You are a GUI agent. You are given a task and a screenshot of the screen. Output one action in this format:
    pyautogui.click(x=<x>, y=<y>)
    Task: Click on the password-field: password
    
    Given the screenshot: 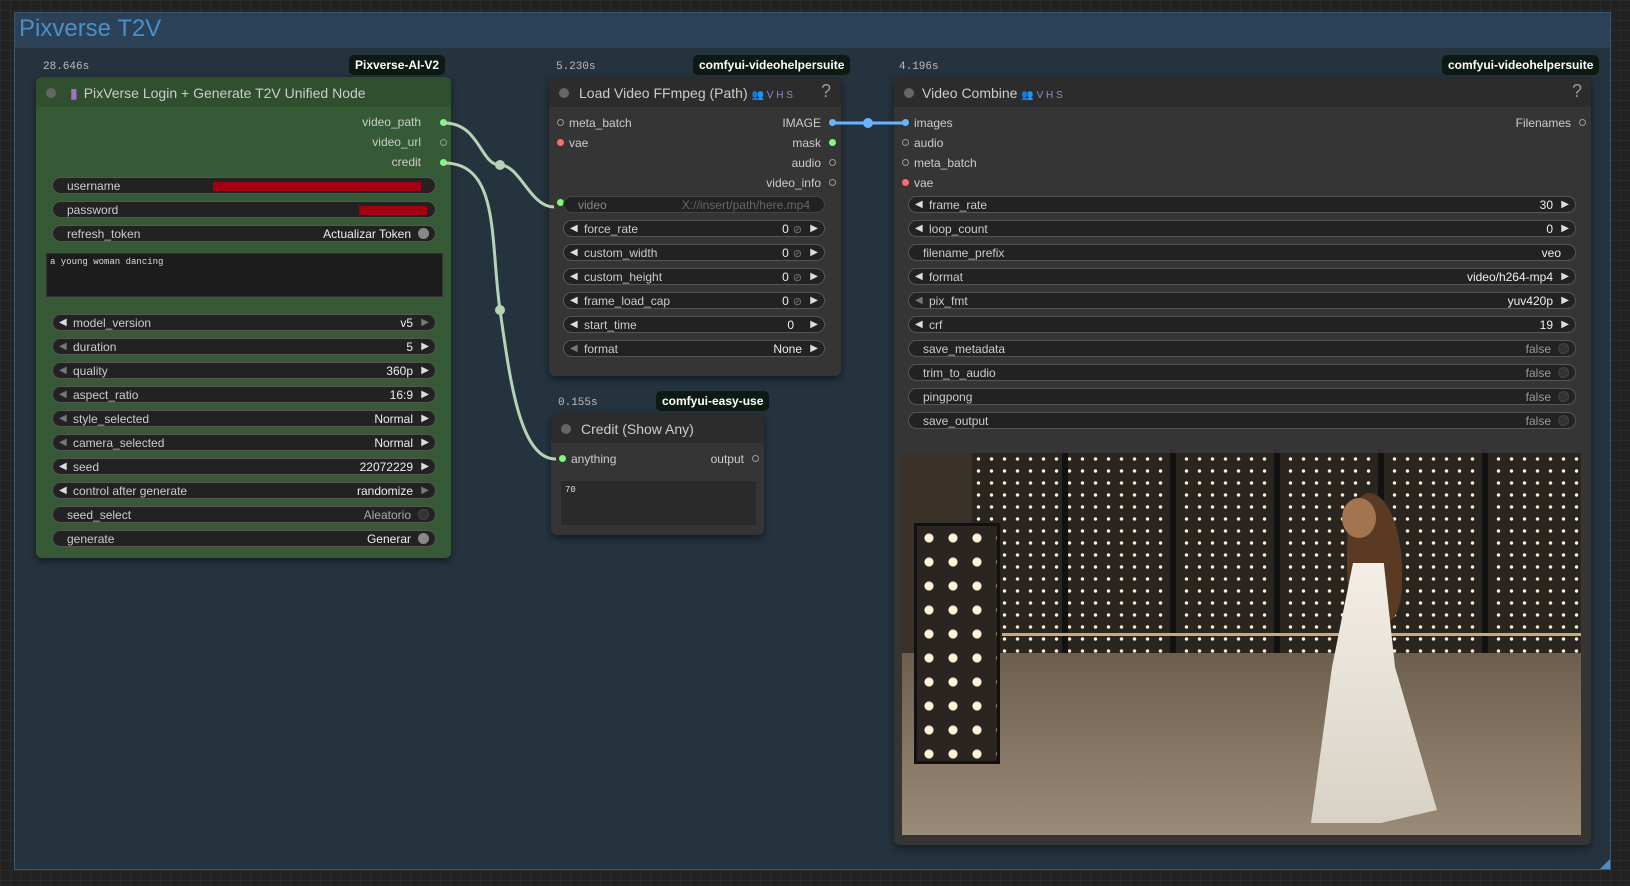 What is the action you would take?
    pyautogui.click(x=244, y=209)
    